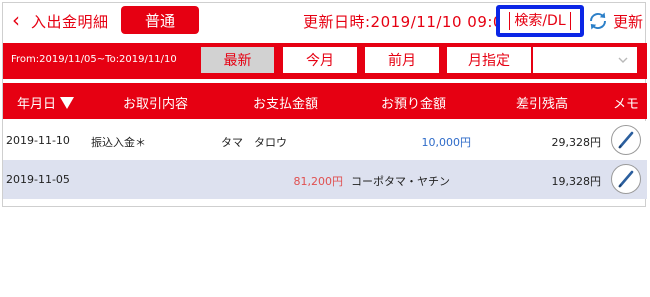 This screenshot has width=650, height=297. Describe the element at coordinates (118, 142) in the screenshot. I see `row-description: 振込入金＊` at that location.